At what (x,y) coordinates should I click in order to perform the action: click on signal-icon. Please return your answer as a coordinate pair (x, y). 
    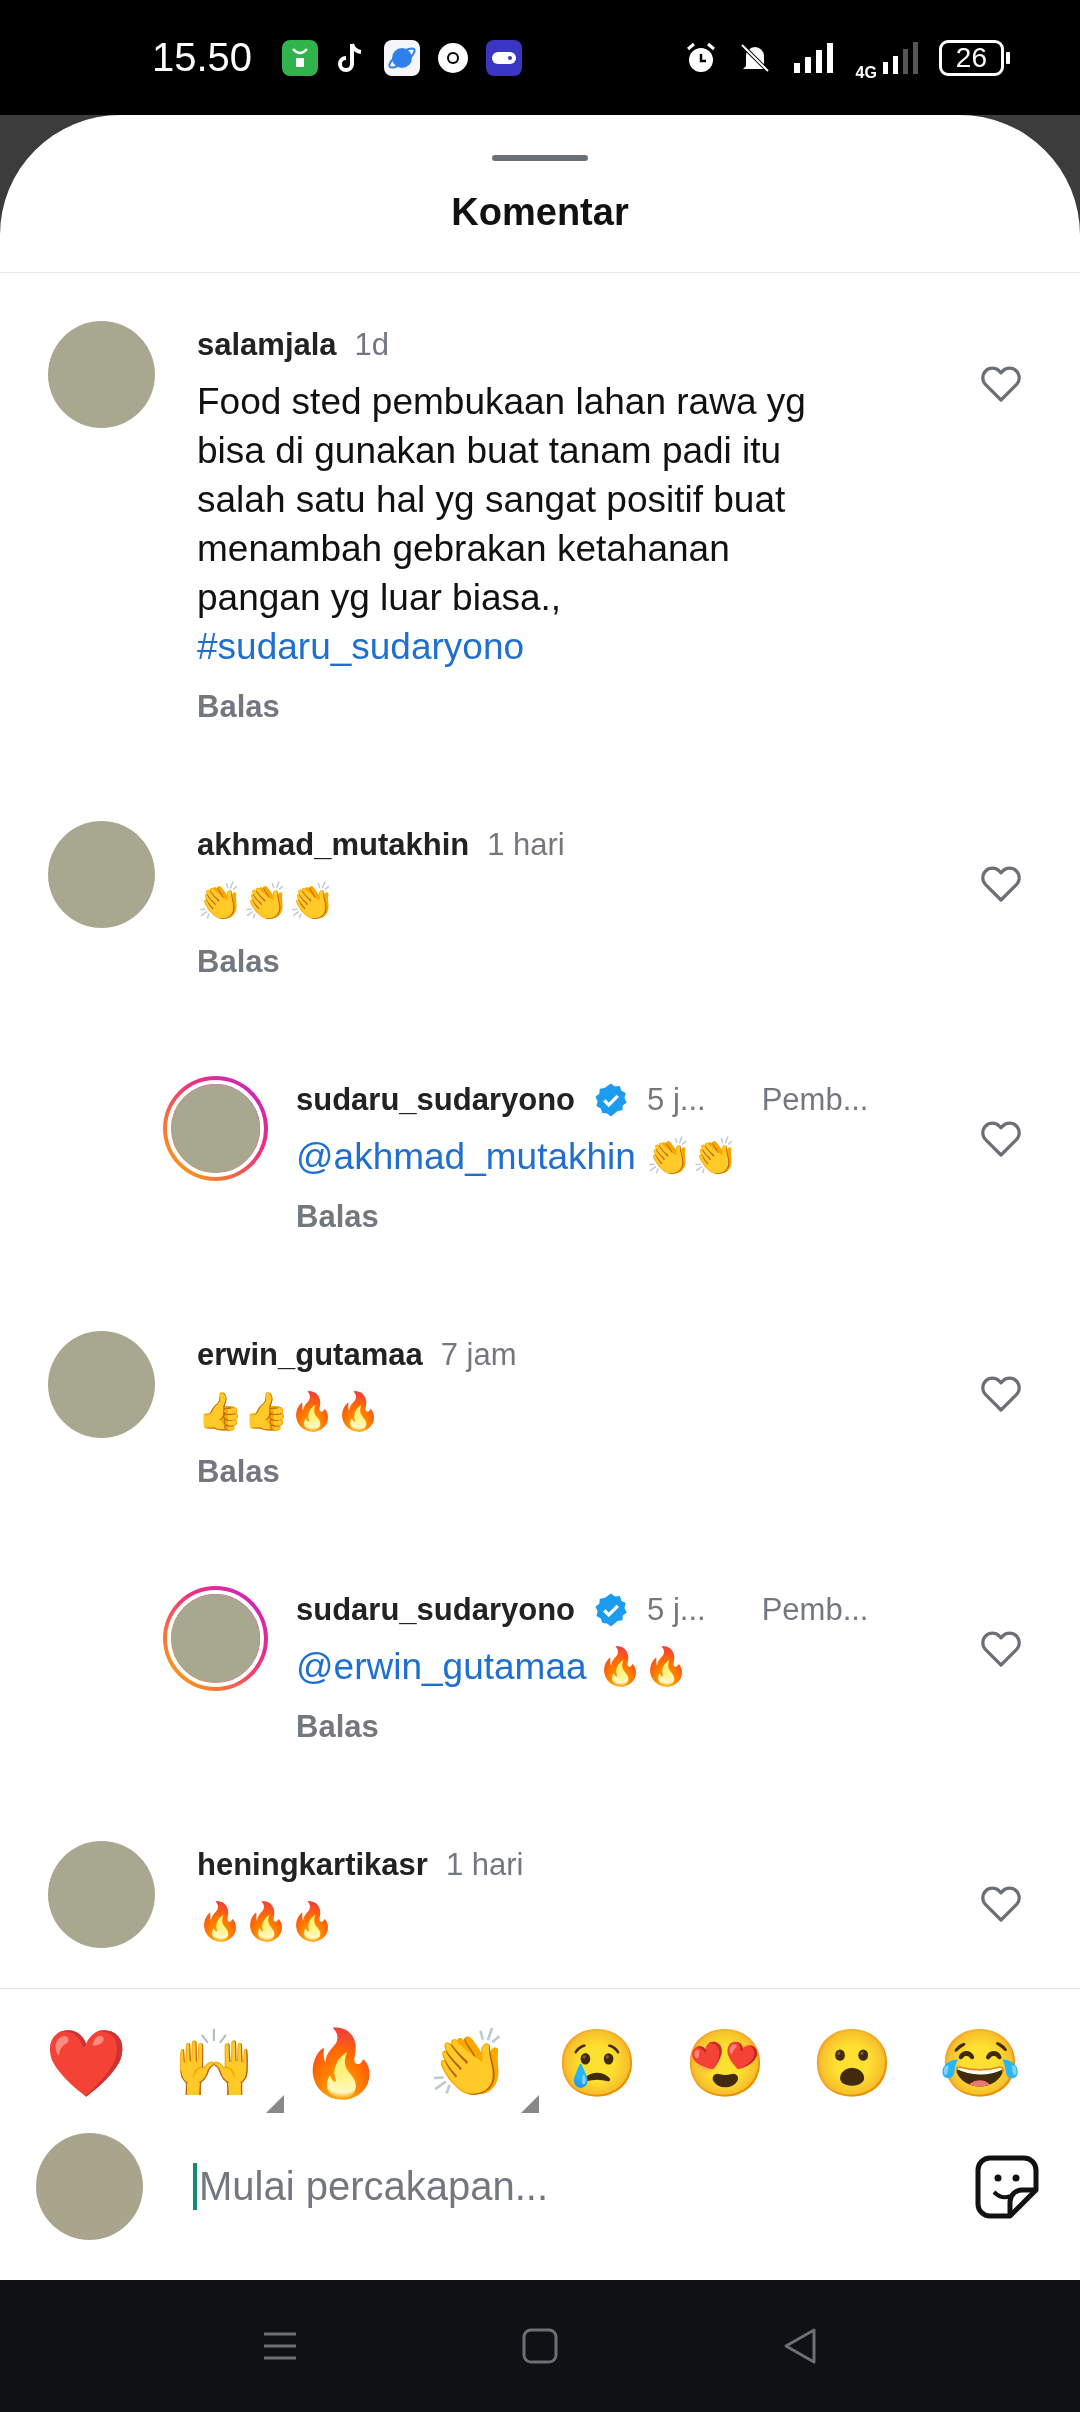
    Looking at the image, I should click on (813, 57).